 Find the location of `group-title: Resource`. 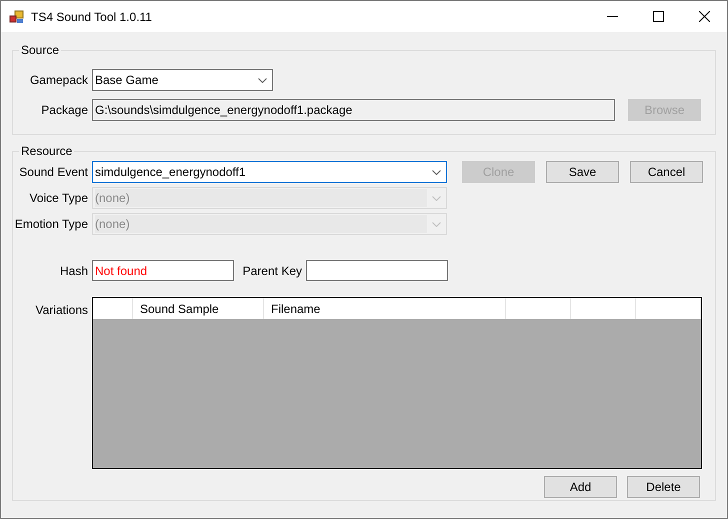

group-title: Resource is located at coordinates (47, 151).